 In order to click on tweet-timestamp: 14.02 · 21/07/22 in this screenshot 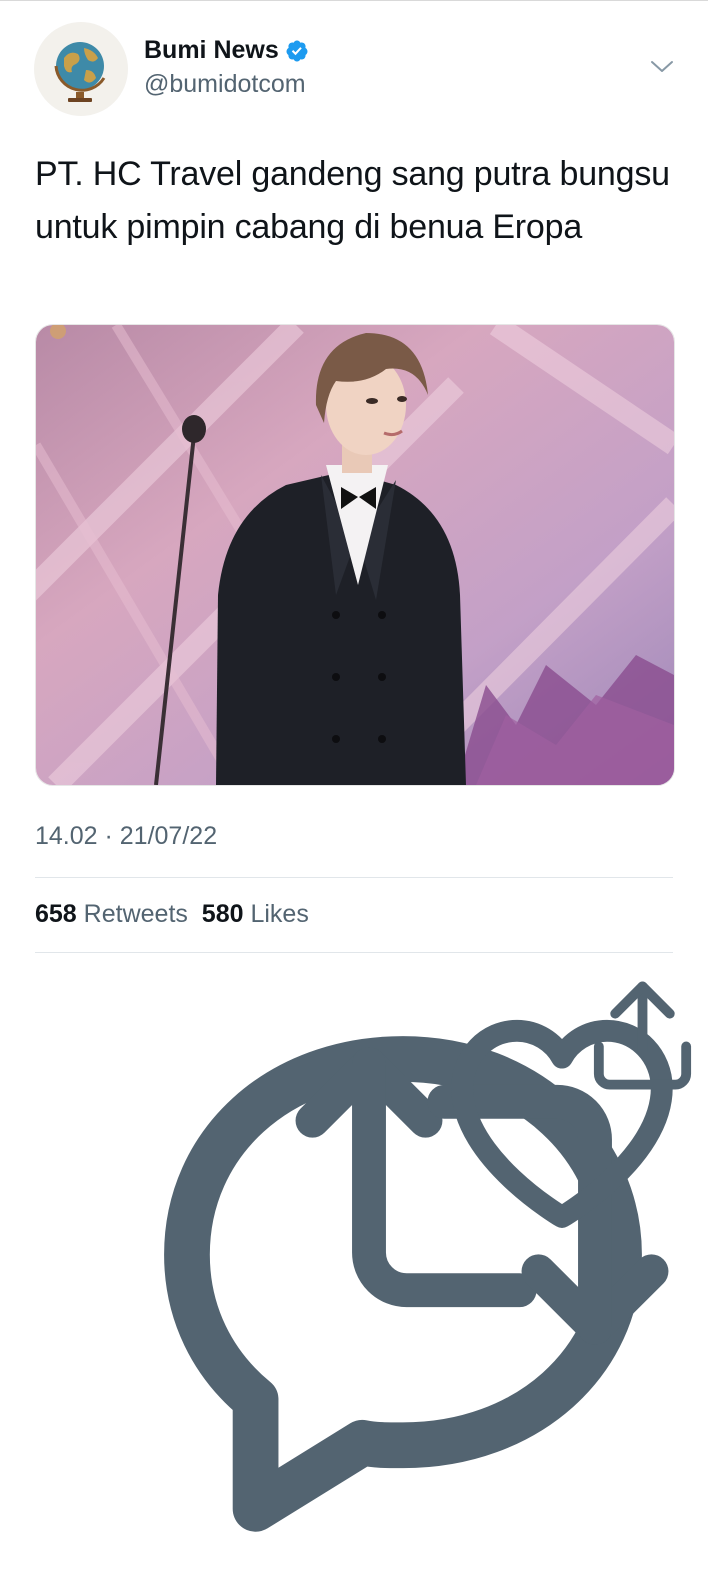, I will do `click(126, 836)`.